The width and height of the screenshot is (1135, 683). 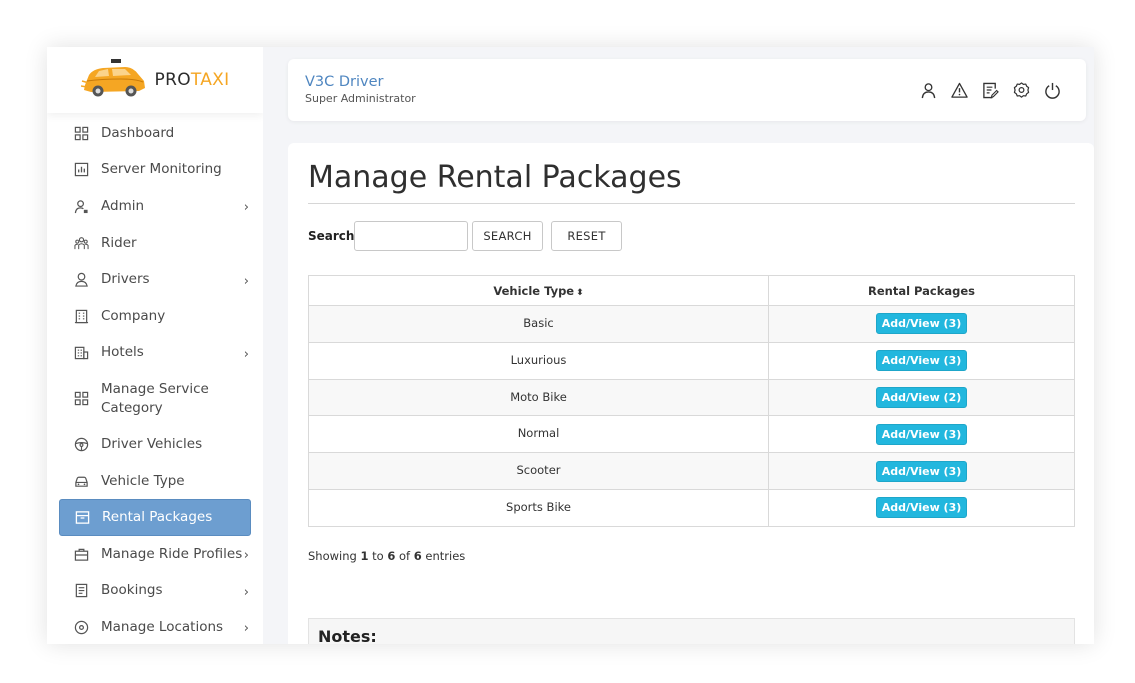 What do you see at coordinates (687, 90) in the screenshot?
I see `top-header: V3C Driver Super Administrator` at bounding box center [687, 90].